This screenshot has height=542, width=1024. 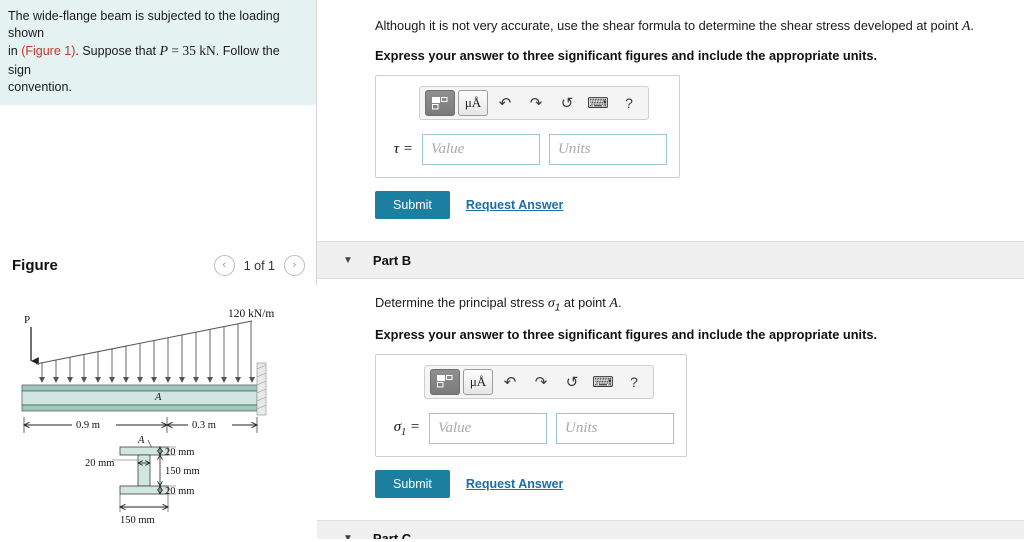 I want to click on figure-header: Figure ‹ 1 of 1 ›, so click(x=158, y=265).